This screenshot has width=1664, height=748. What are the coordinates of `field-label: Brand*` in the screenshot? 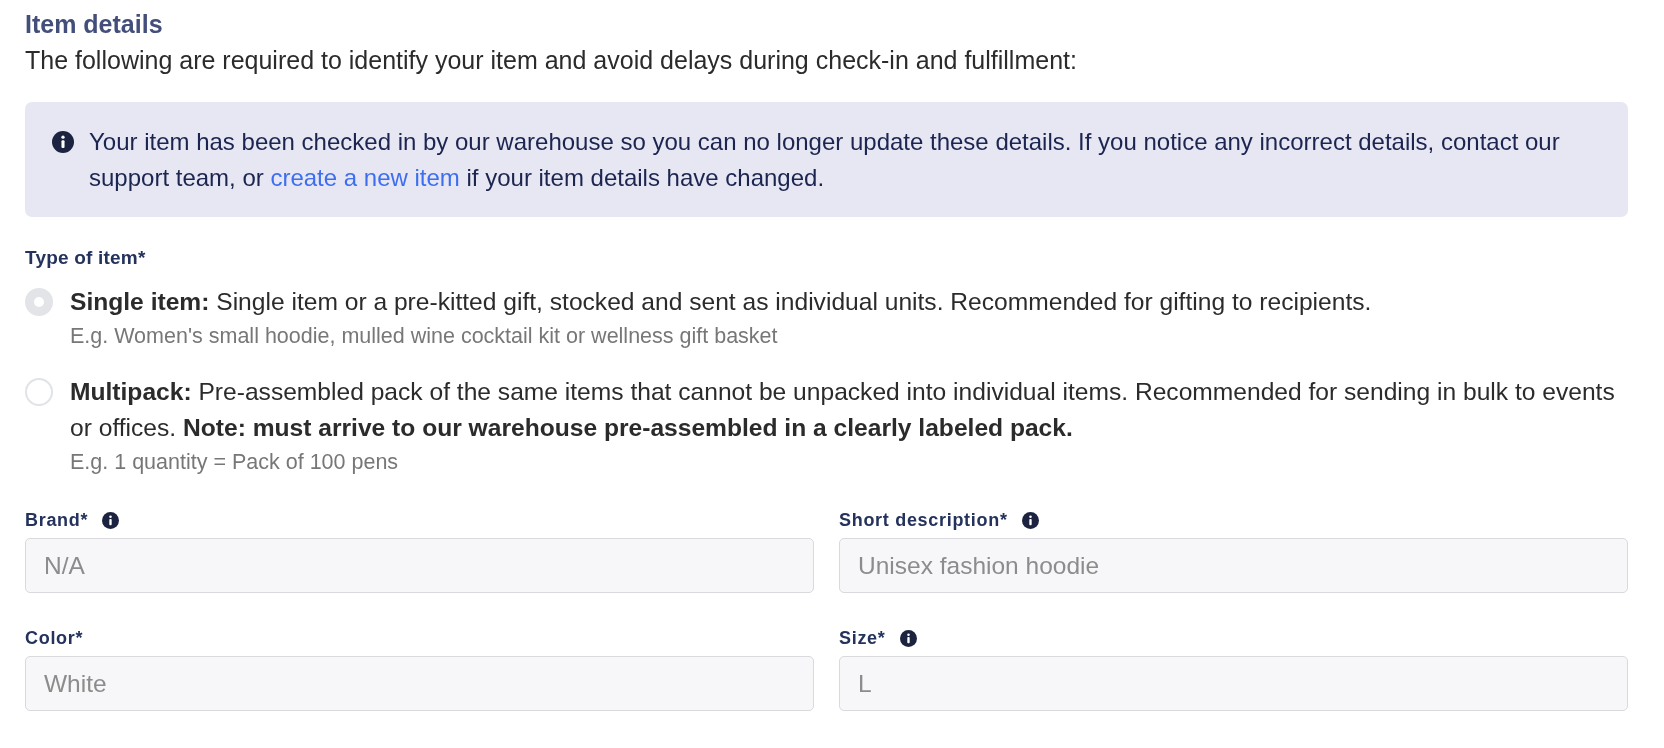 It's located at (57, 520).